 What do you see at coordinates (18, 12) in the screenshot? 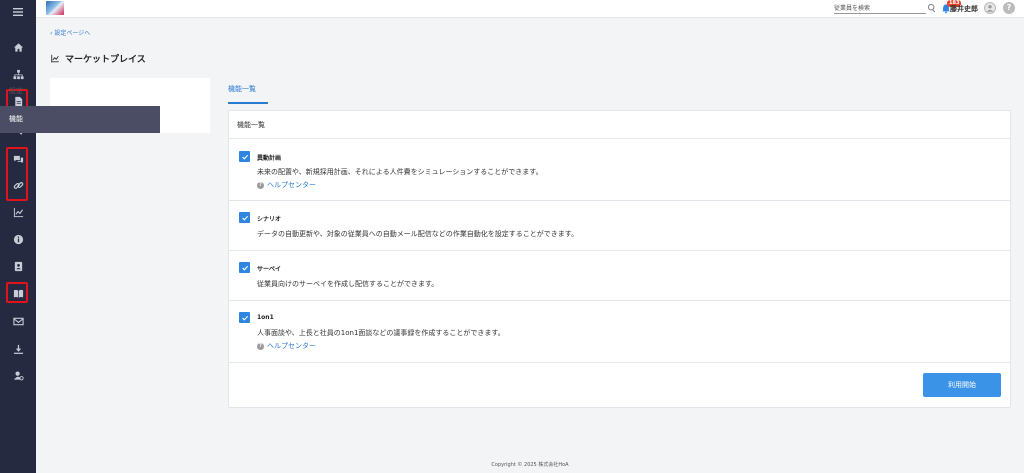
I see `menu-icon` at bounding box center [18, 12].